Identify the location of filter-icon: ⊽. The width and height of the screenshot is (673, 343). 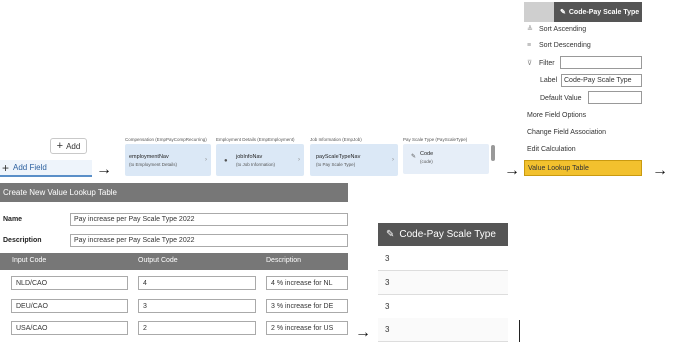
(530, 63).